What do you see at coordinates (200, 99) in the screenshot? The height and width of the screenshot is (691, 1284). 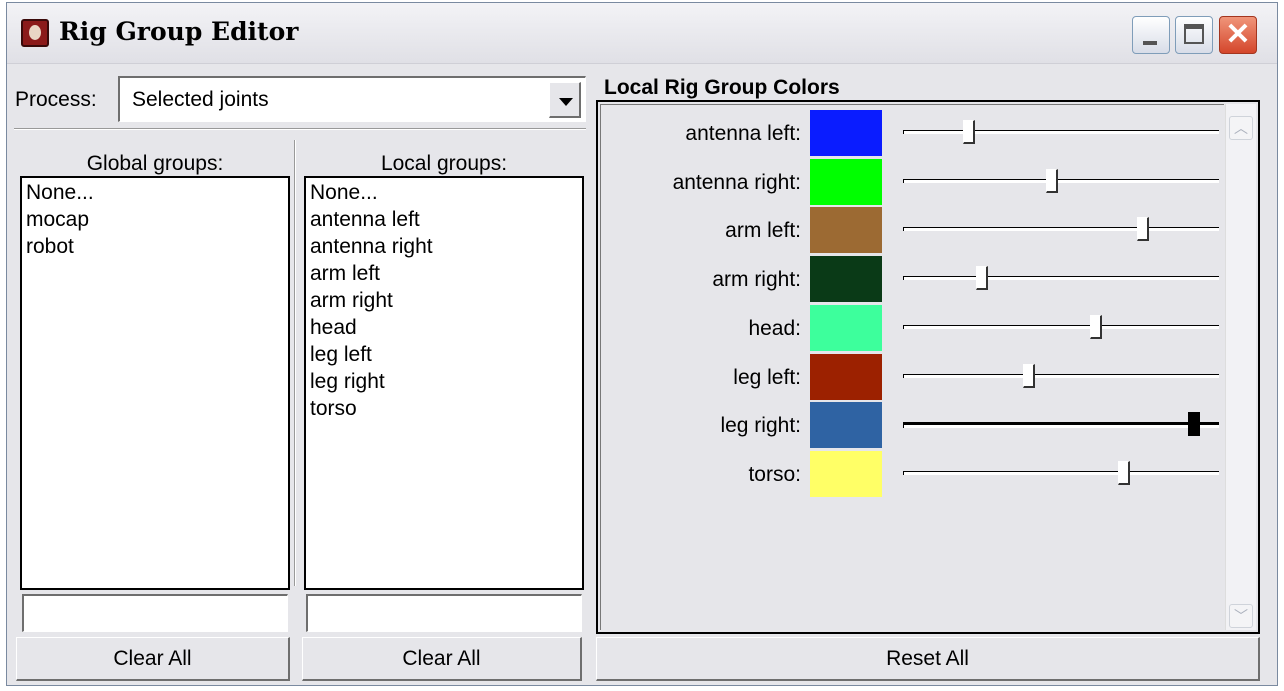 I see `process-value: Selected joints` at bounding box center [200, 99].